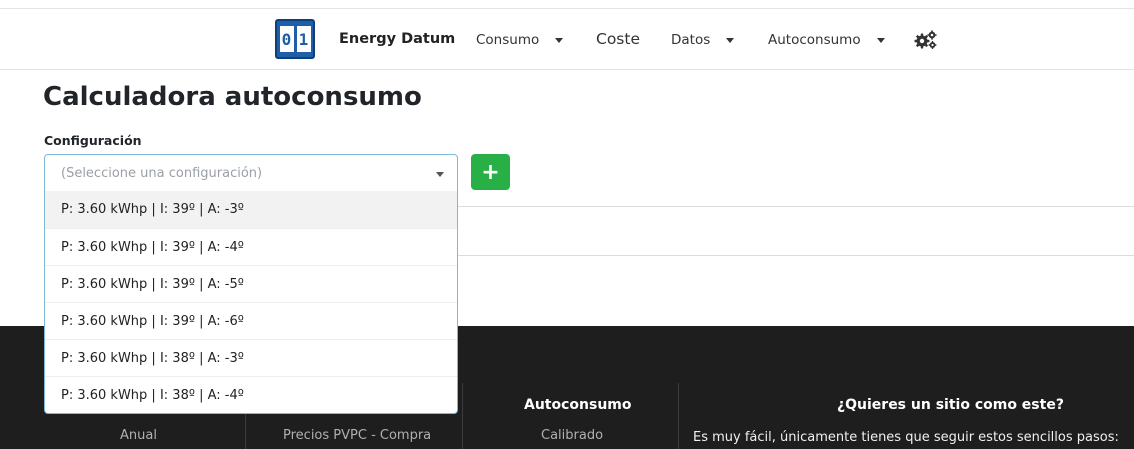 The width and height of the screenshot is (1134, 449). Describe the element at coordinates (251, 209) in the screenshot. I see `option-item: P: 3.60 kWhp | I: 39º | A: -3º` at that location.